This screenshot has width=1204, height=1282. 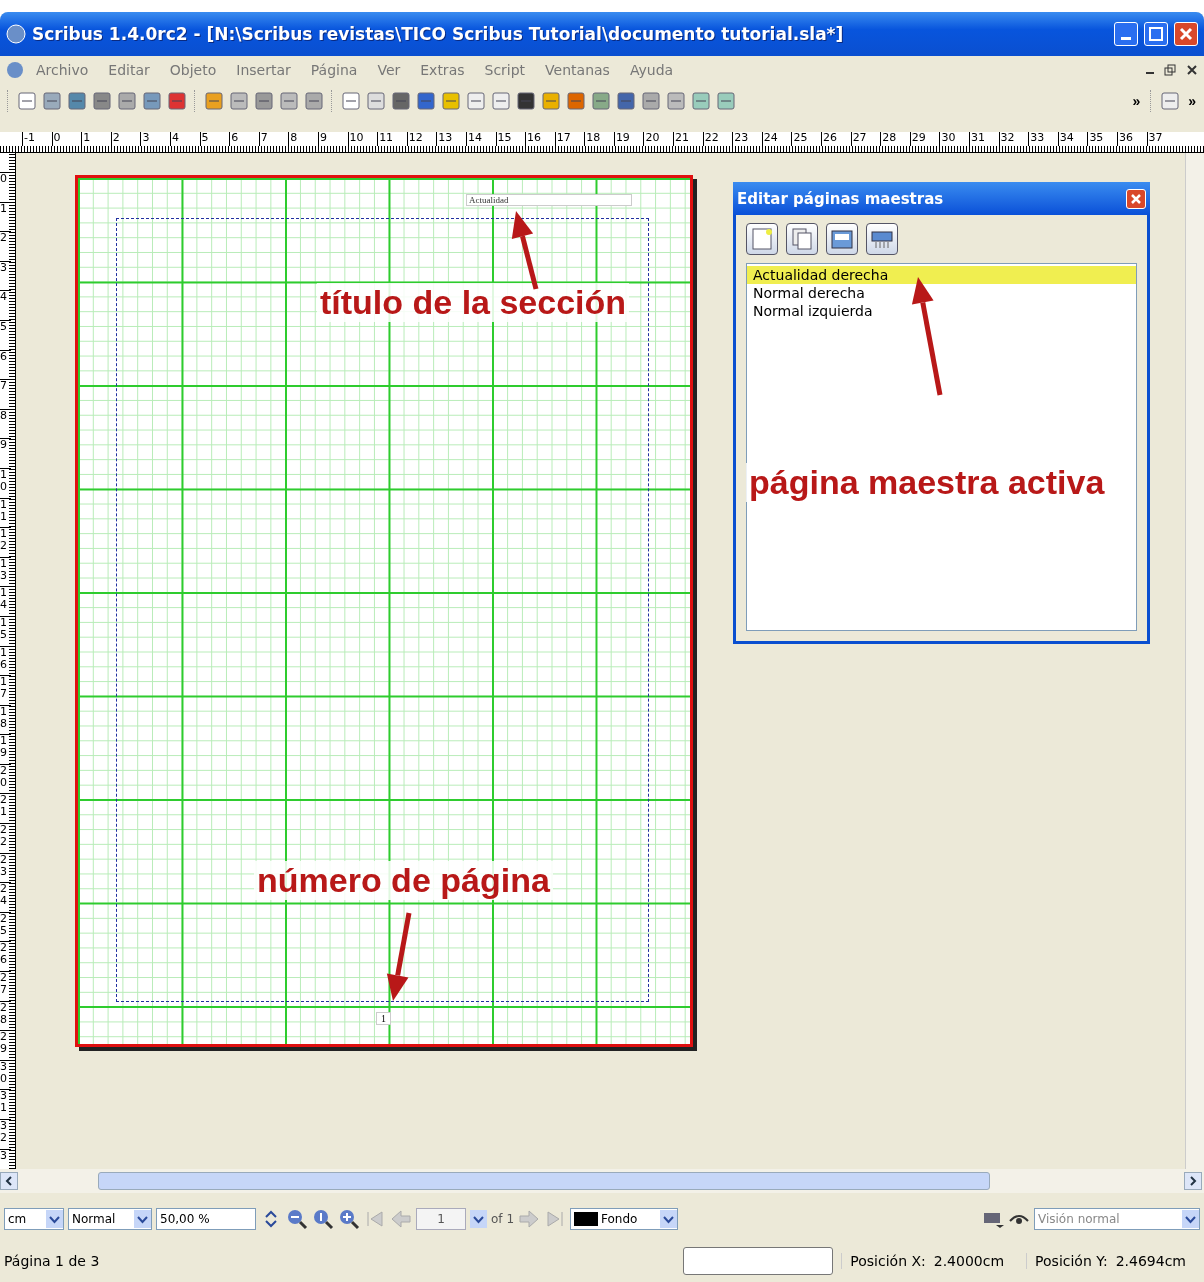 What do you see at coordinates (1102, 139) in the screenshot?
I see `ruler-label: 35` at bounding box center [1102, 139].